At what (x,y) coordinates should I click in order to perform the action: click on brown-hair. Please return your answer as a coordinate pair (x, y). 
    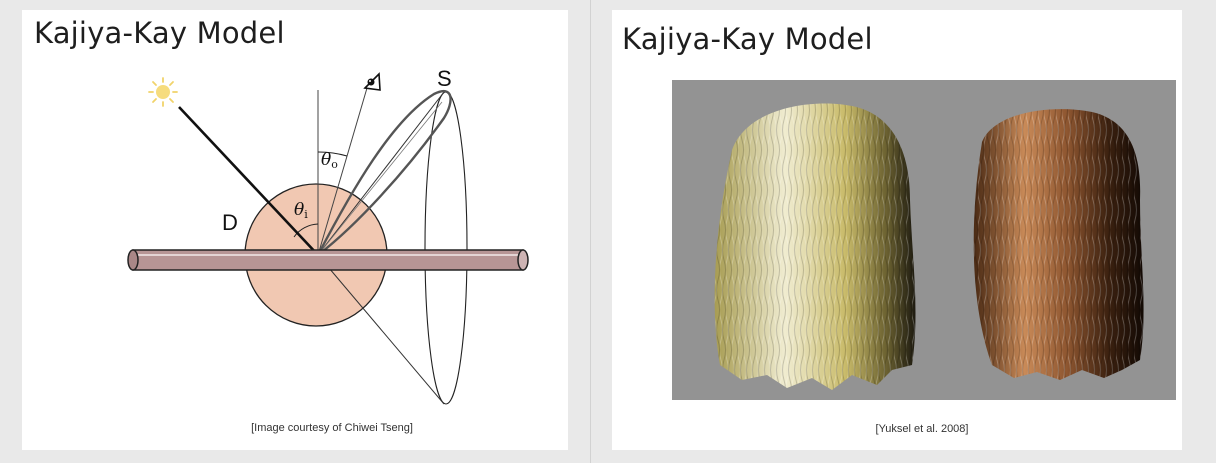
    Looking at the image, I should click on (1058, 245).